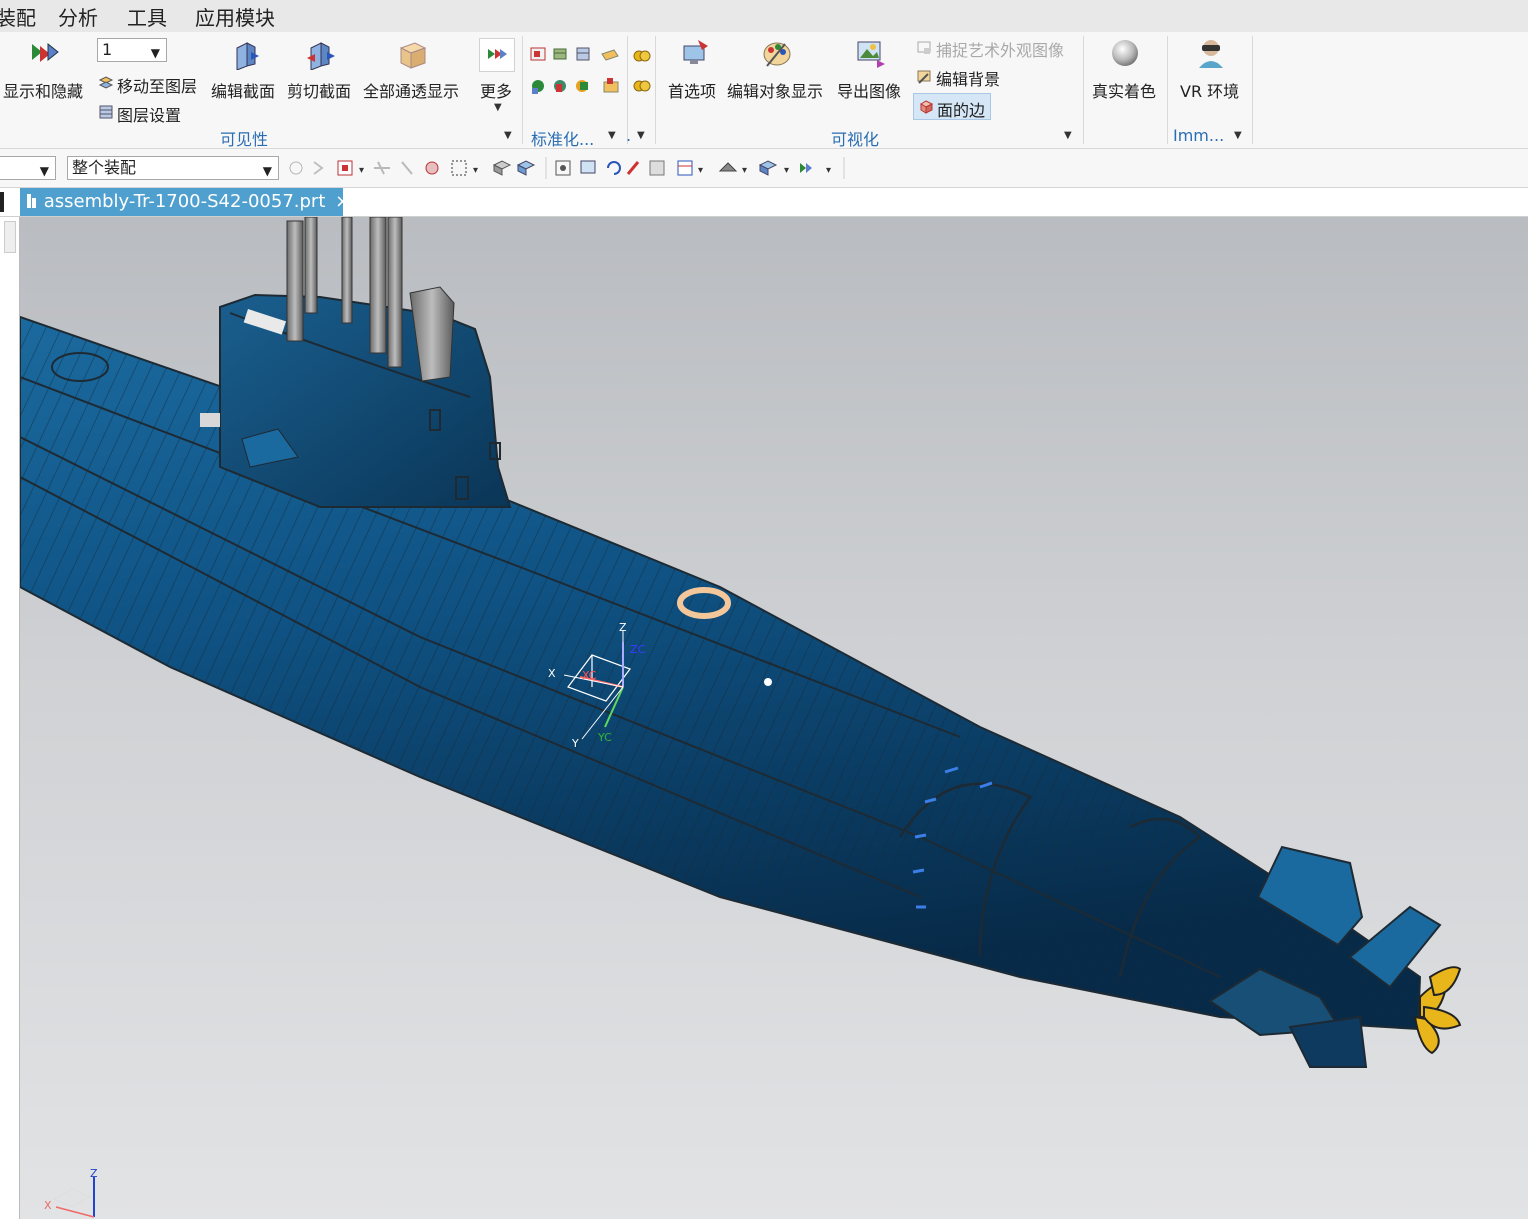  Describe the element at coordinates (779, 69) in the screenshot. I see `edit-object-display-button: 编辑对象显示` at that location.